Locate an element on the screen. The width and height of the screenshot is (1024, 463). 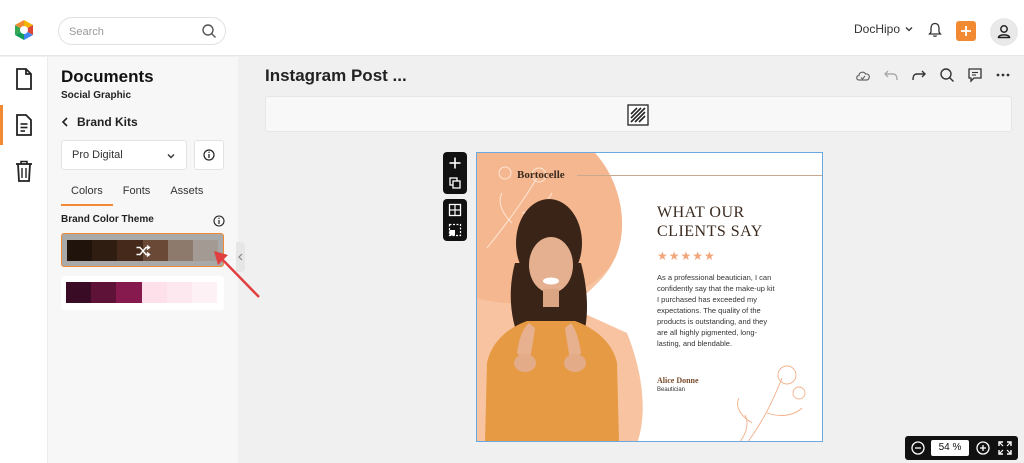
app-logo-icon is located at coordinates (24, 30).